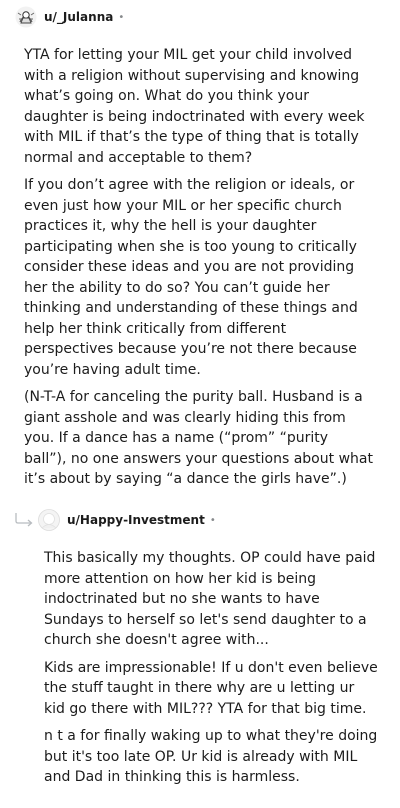 The image size is (400, 808). I want to click on username: u/_Julanna, so click(78, 17).